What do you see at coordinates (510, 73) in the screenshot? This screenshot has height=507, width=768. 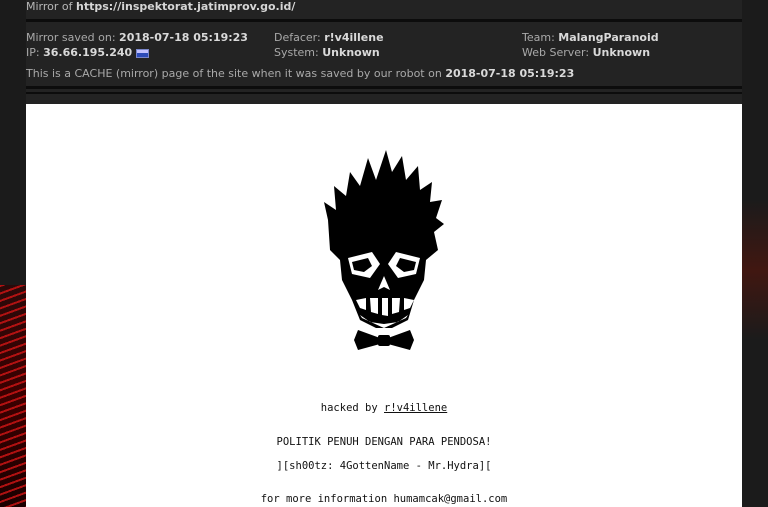 I see `cache-date: 2018-07-18 05:19:23` at bounding box center [510, 73].